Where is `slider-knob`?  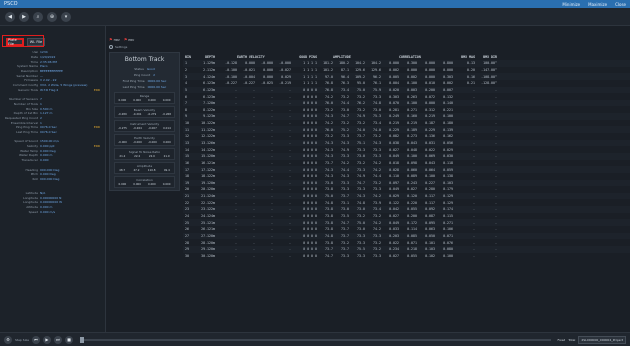 slider-knob is located at coordinates (81, 339).